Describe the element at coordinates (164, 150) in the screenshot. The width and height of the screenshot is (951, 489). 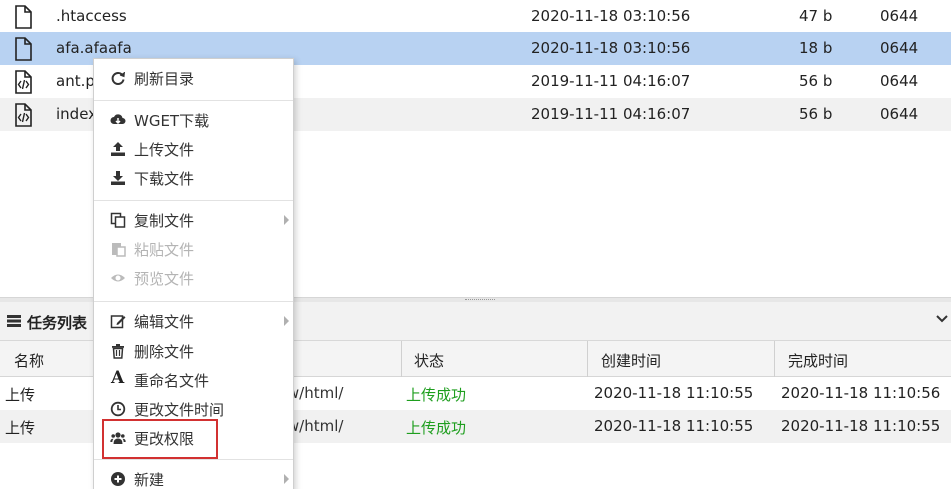
I see `menu-label: 上传文件` at that location.